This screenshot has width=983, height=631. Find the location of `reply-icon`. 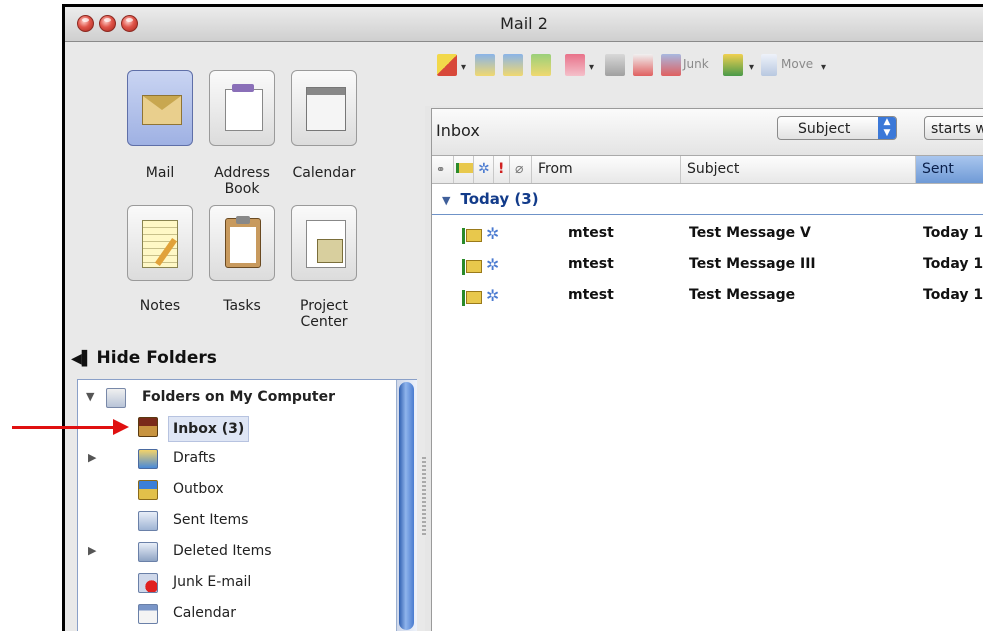

reply-icon is located at coordinates (485, 65).